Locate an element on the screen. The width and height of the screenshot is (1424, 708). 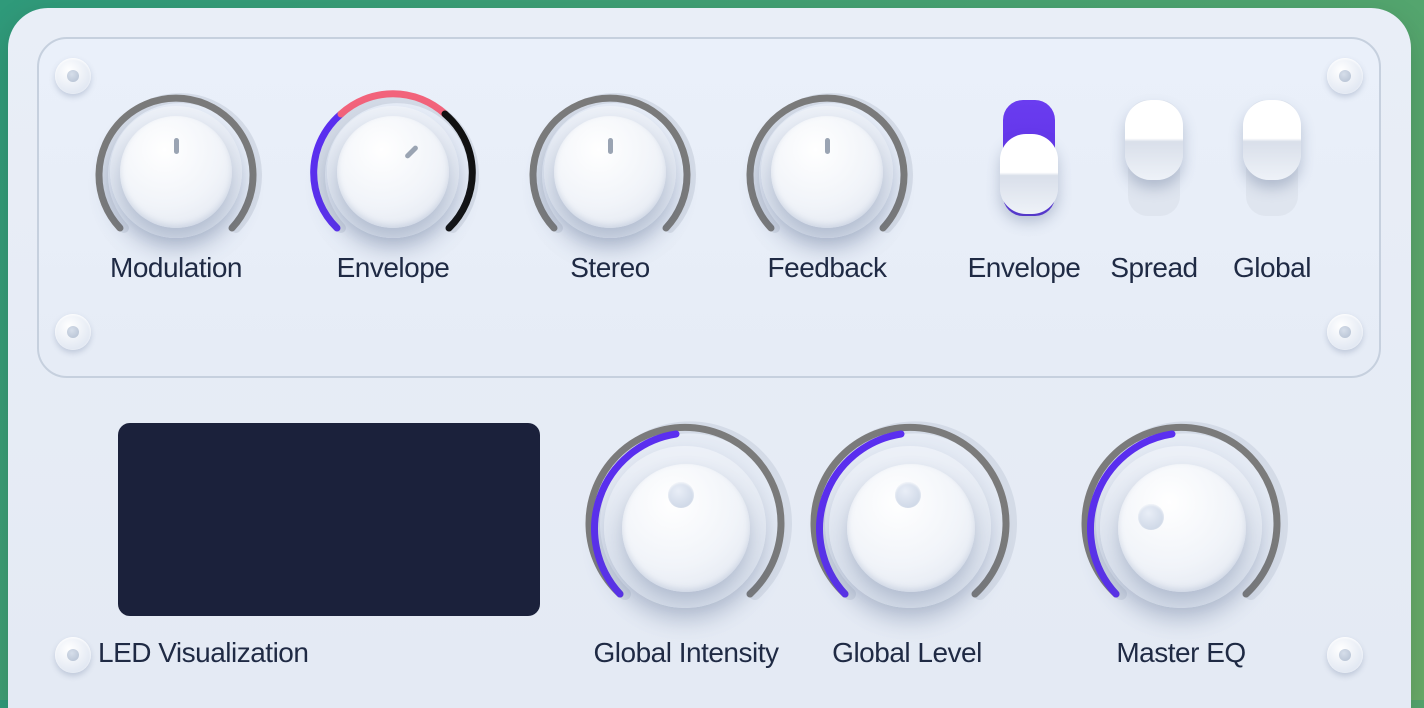
toggle-label-global: Global is located at coordinates (1272, 267).